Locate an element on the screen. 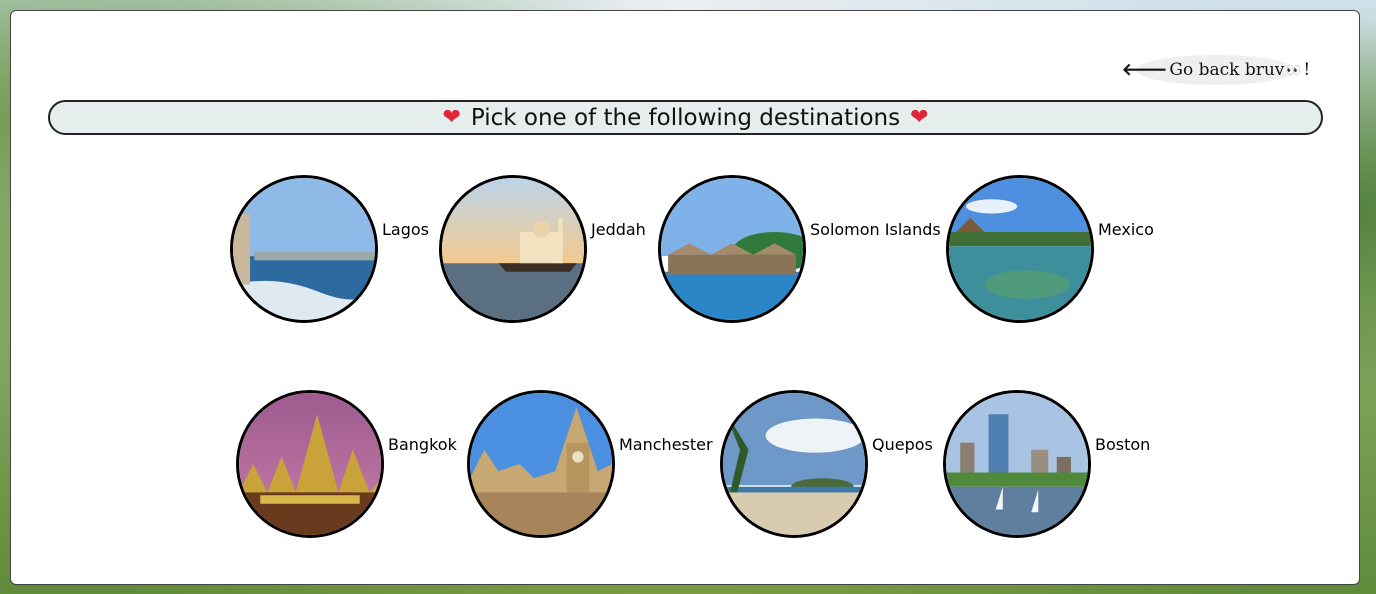 This screenshot has width=1376, height=594. destination-bangkok: Bangkok is located at coordinates (346, 464).